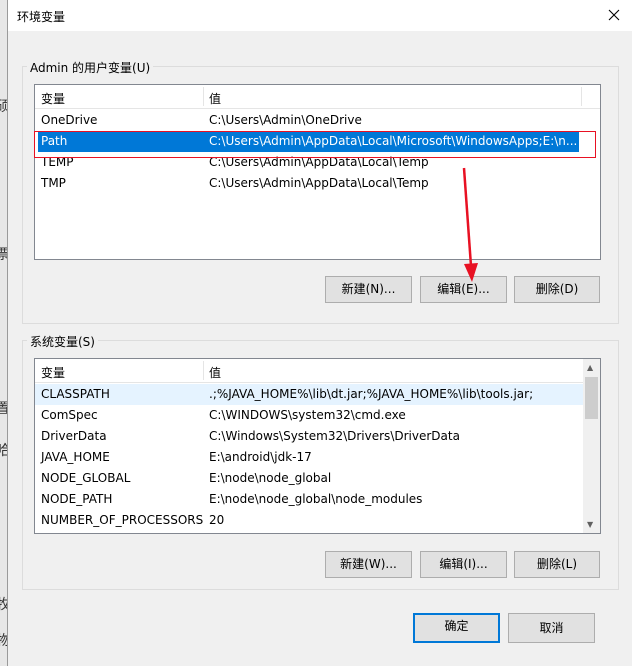 The width and height of the screenshot is (632, 666). What do you see at coordinates (62, 341) in the screenshot?
I see `system-vars-group-label: 系统变量(S)` at bounding box center [62, 341].